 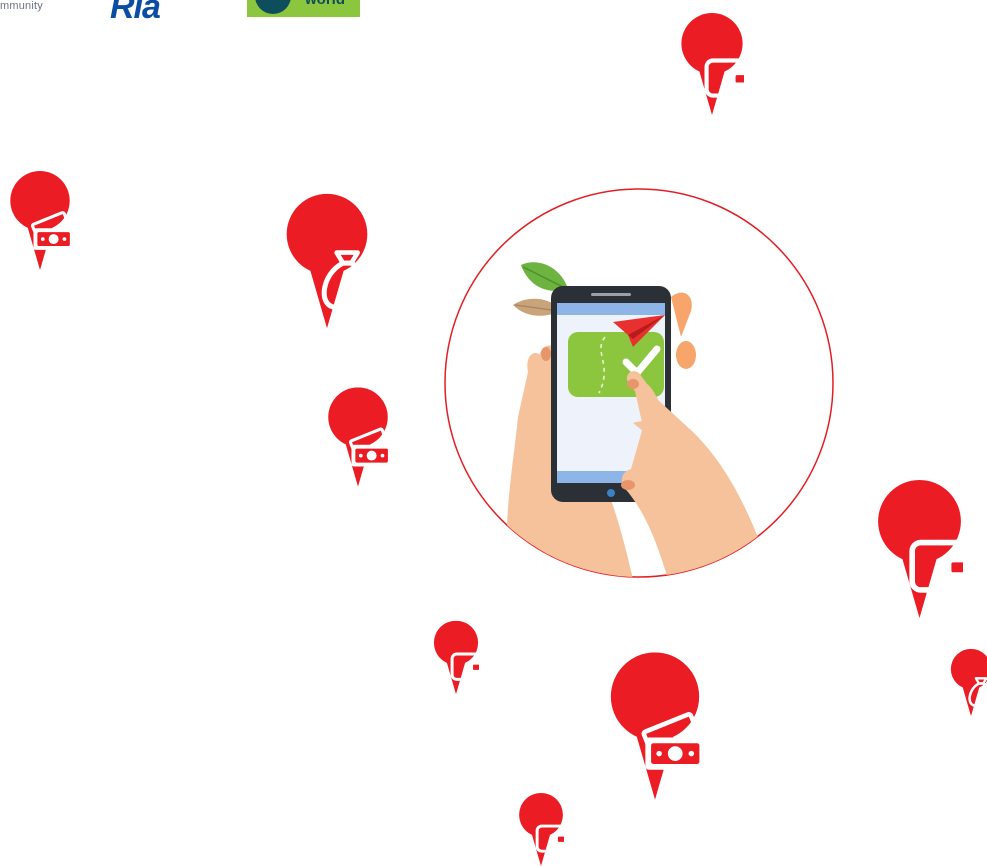 I want to click on ria-logo: Ria, so click(x=135, y=13).